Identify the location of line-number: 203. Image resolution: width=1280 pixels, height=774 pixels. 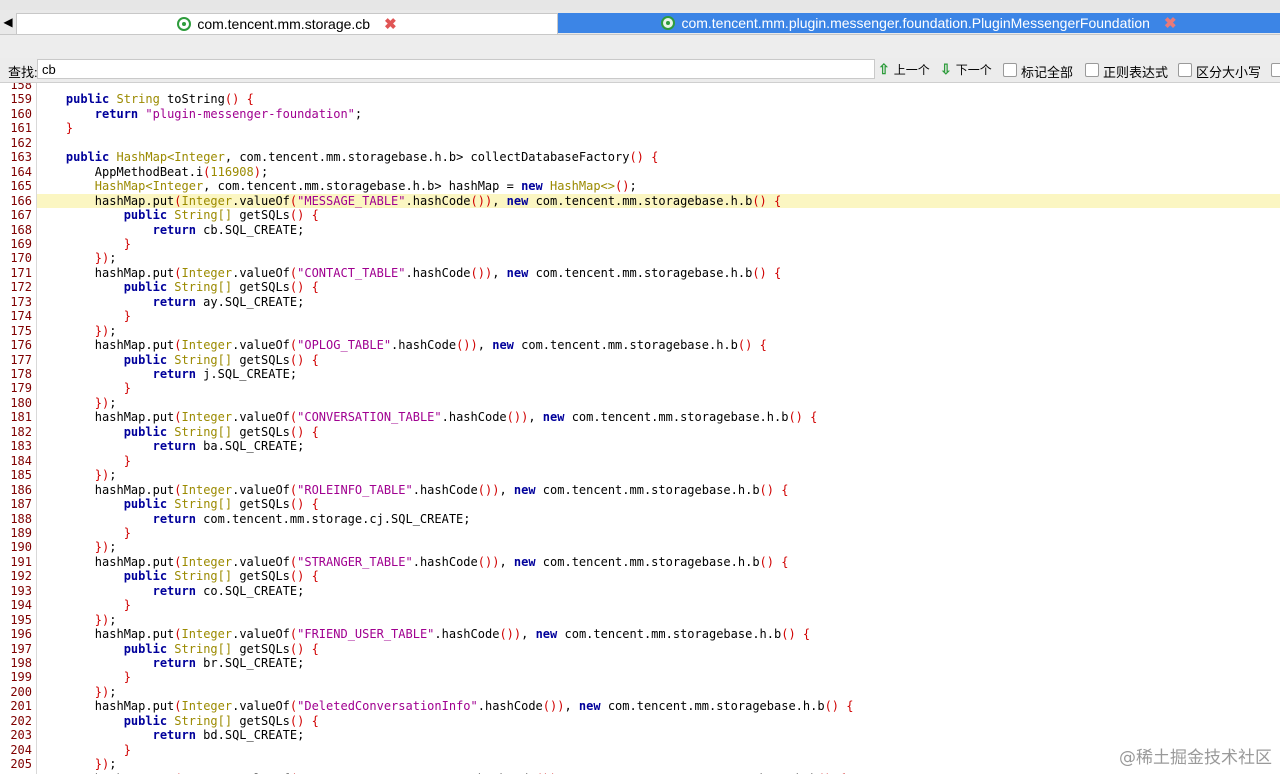
(21, 735).